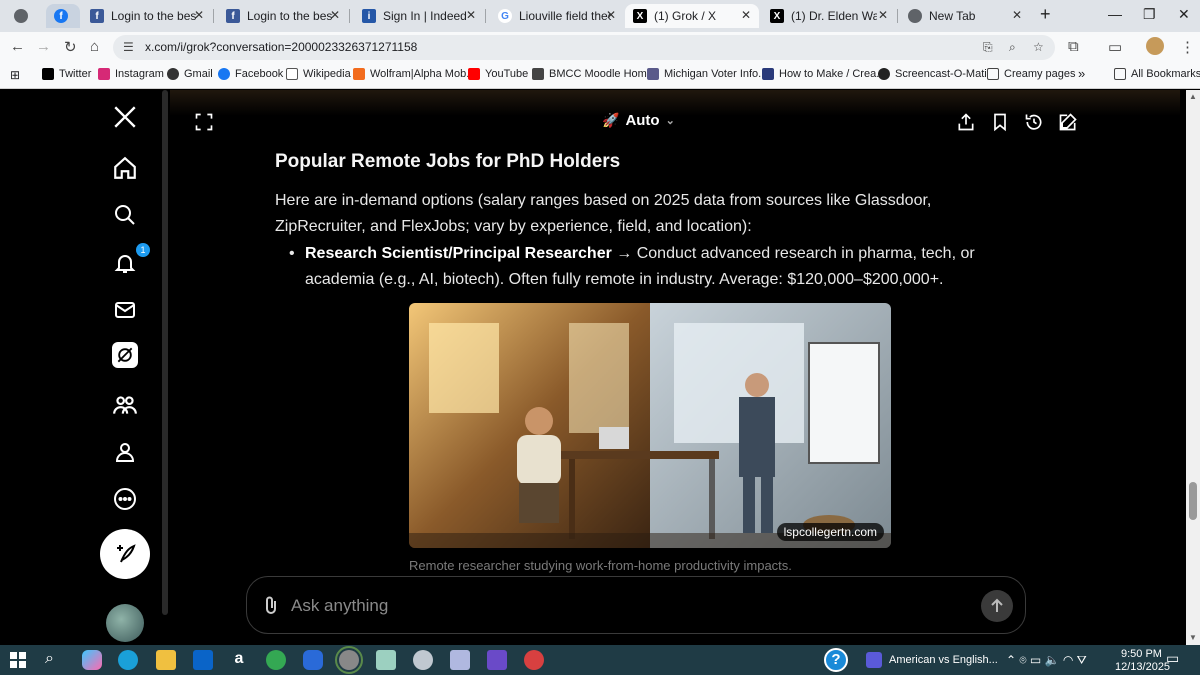 The image size is (1200, 675). Describe the element at coordinates (125, 452) in the screenshot. I see `profile-nav-icon` at that location.